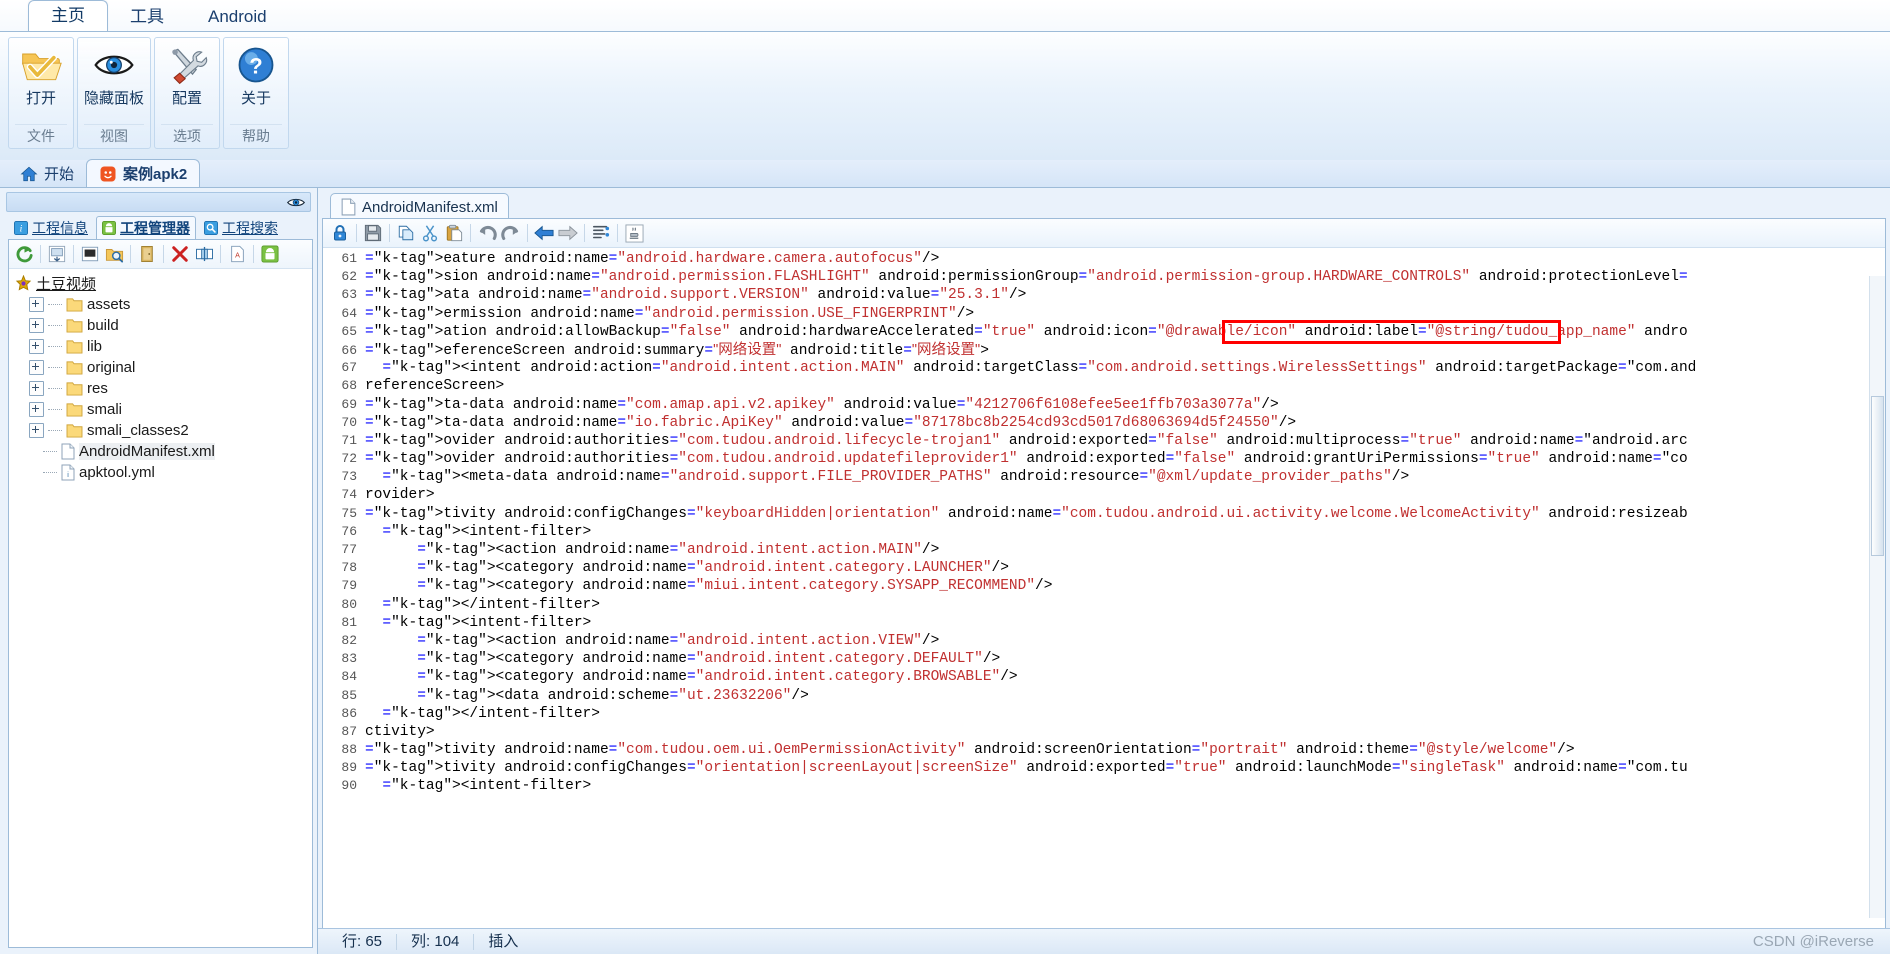  I want to click on cut-icon, so click(430, 233).